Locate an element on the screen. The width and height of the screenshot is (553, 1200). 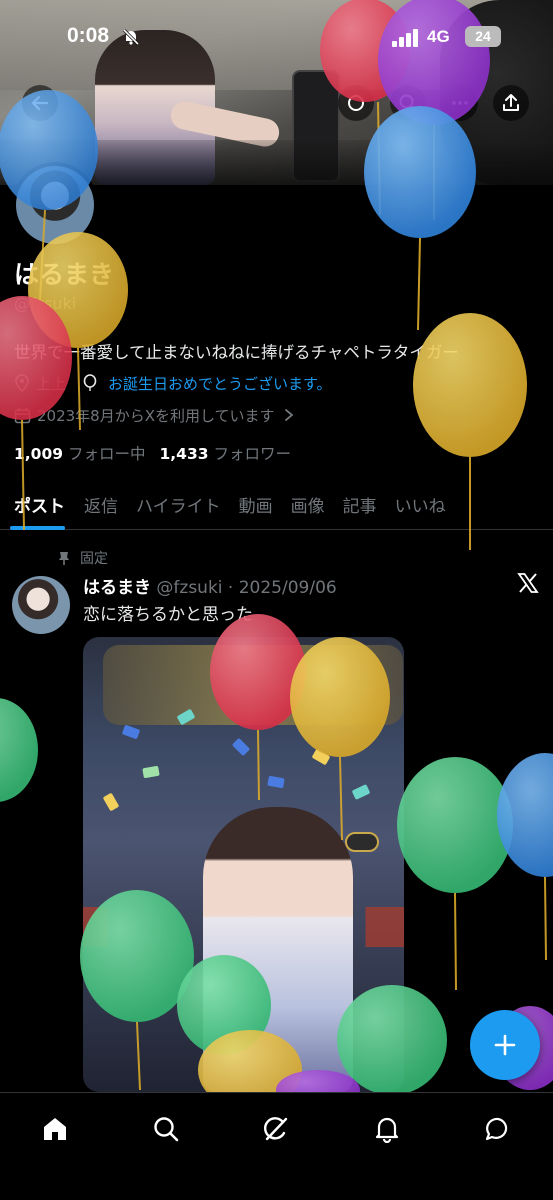
tab-posts: ポスト is located at coordinates (37, 506).